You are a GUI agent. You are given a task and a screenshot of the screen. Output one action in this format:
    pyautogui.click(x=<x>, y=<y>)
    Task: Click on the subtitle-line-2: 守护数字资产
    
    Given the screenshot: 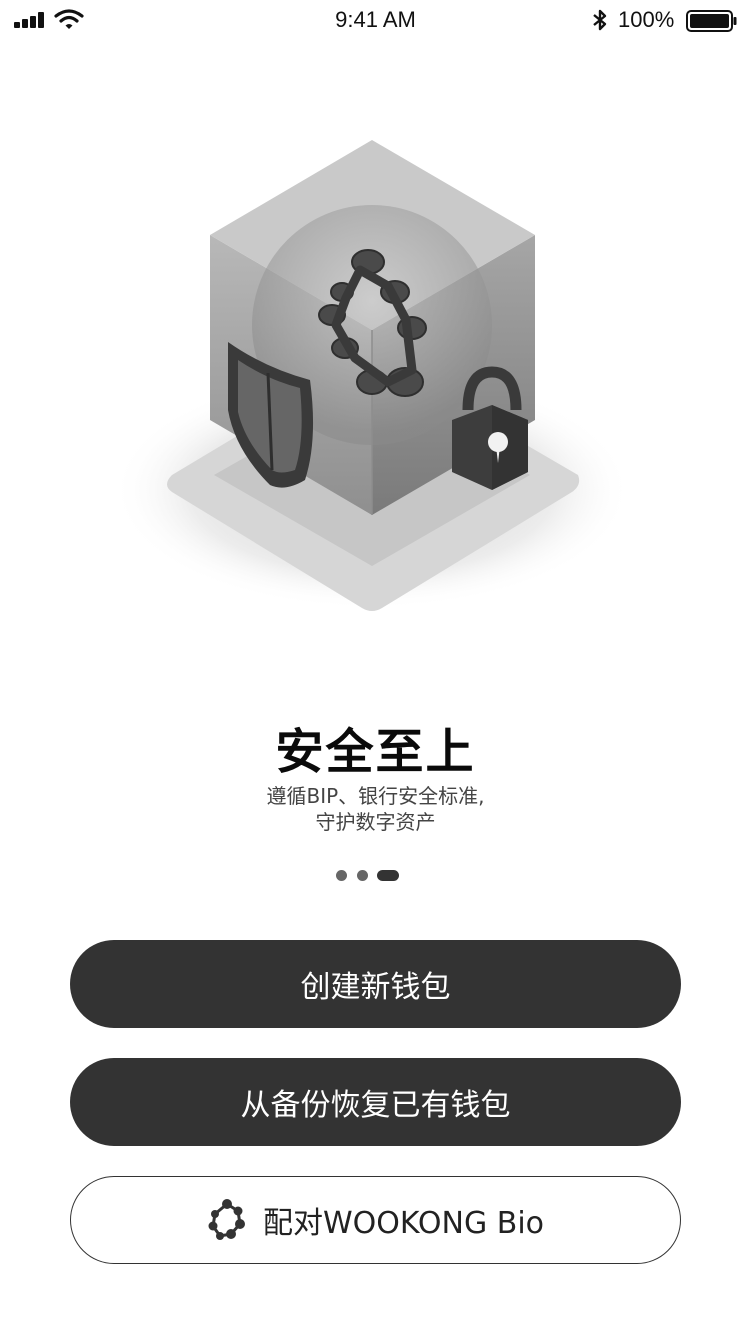 What is the action you would take?
    pyautogui.click(x=375, y=822)
    